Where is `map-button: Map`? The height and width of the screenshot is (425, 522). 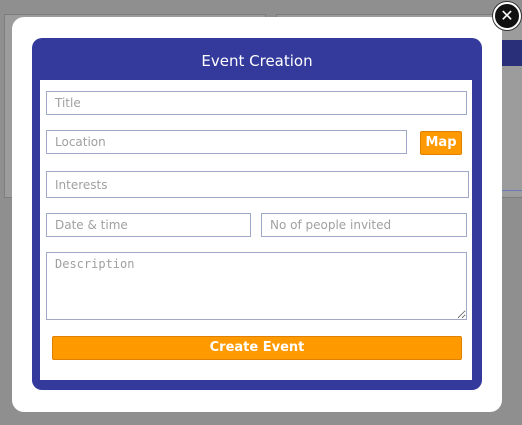 map-button: Map is located at coordinates (441, 143).